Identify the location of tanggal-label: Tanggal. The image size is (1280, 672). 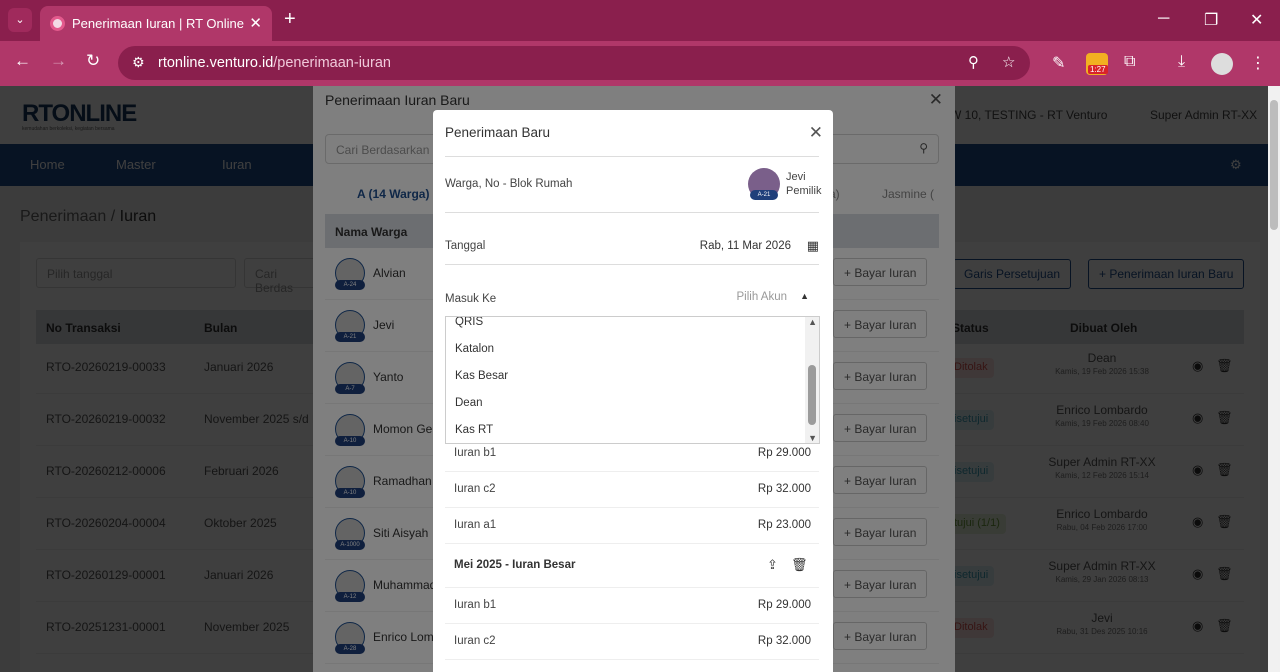
(465, 246).